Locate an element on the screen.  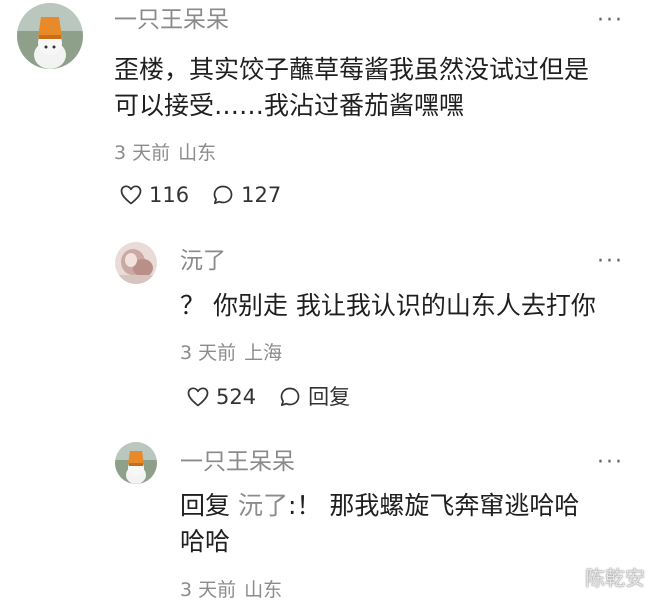
reply-actions: 524 回复 is located at coordinates (279, 397).